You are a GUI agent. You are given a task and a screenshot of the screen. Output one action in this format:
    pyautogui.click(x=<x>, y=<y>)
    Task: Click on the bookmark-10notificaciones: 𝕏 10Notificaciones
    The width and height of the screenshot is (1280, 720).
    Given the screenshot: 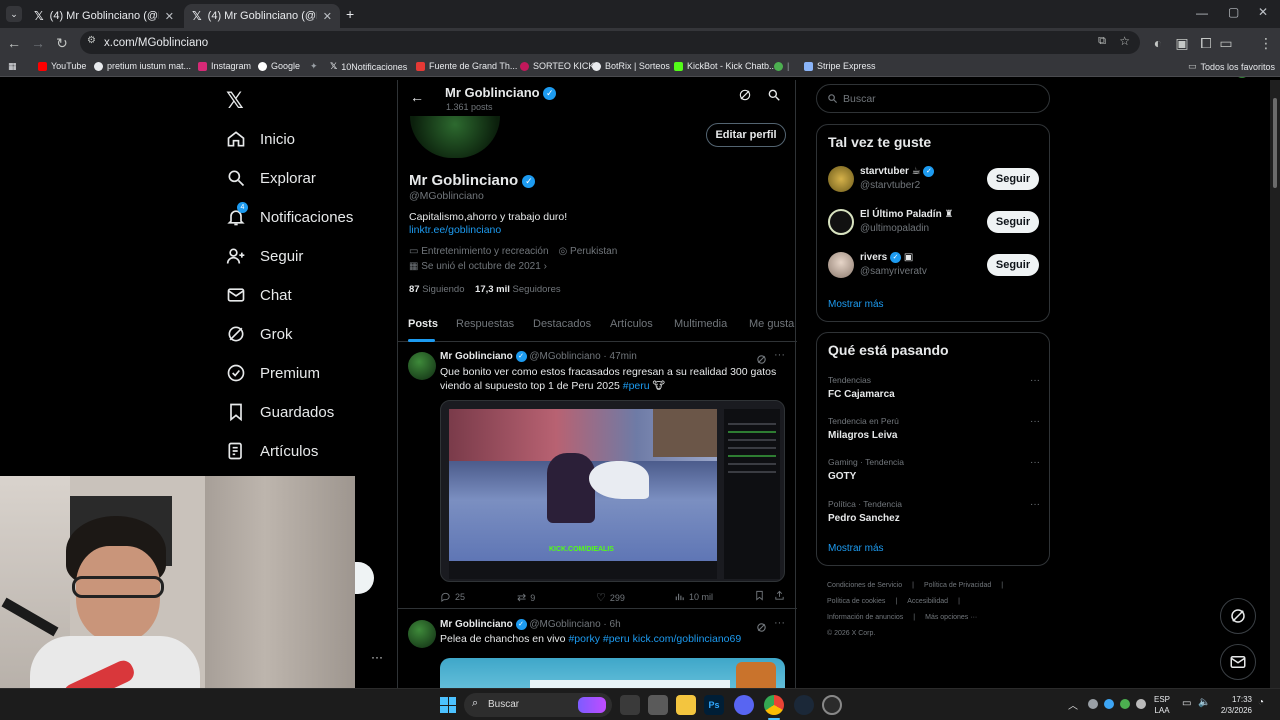 What is the action you would take?
    pyautogui.click(x=368, y=66)
    